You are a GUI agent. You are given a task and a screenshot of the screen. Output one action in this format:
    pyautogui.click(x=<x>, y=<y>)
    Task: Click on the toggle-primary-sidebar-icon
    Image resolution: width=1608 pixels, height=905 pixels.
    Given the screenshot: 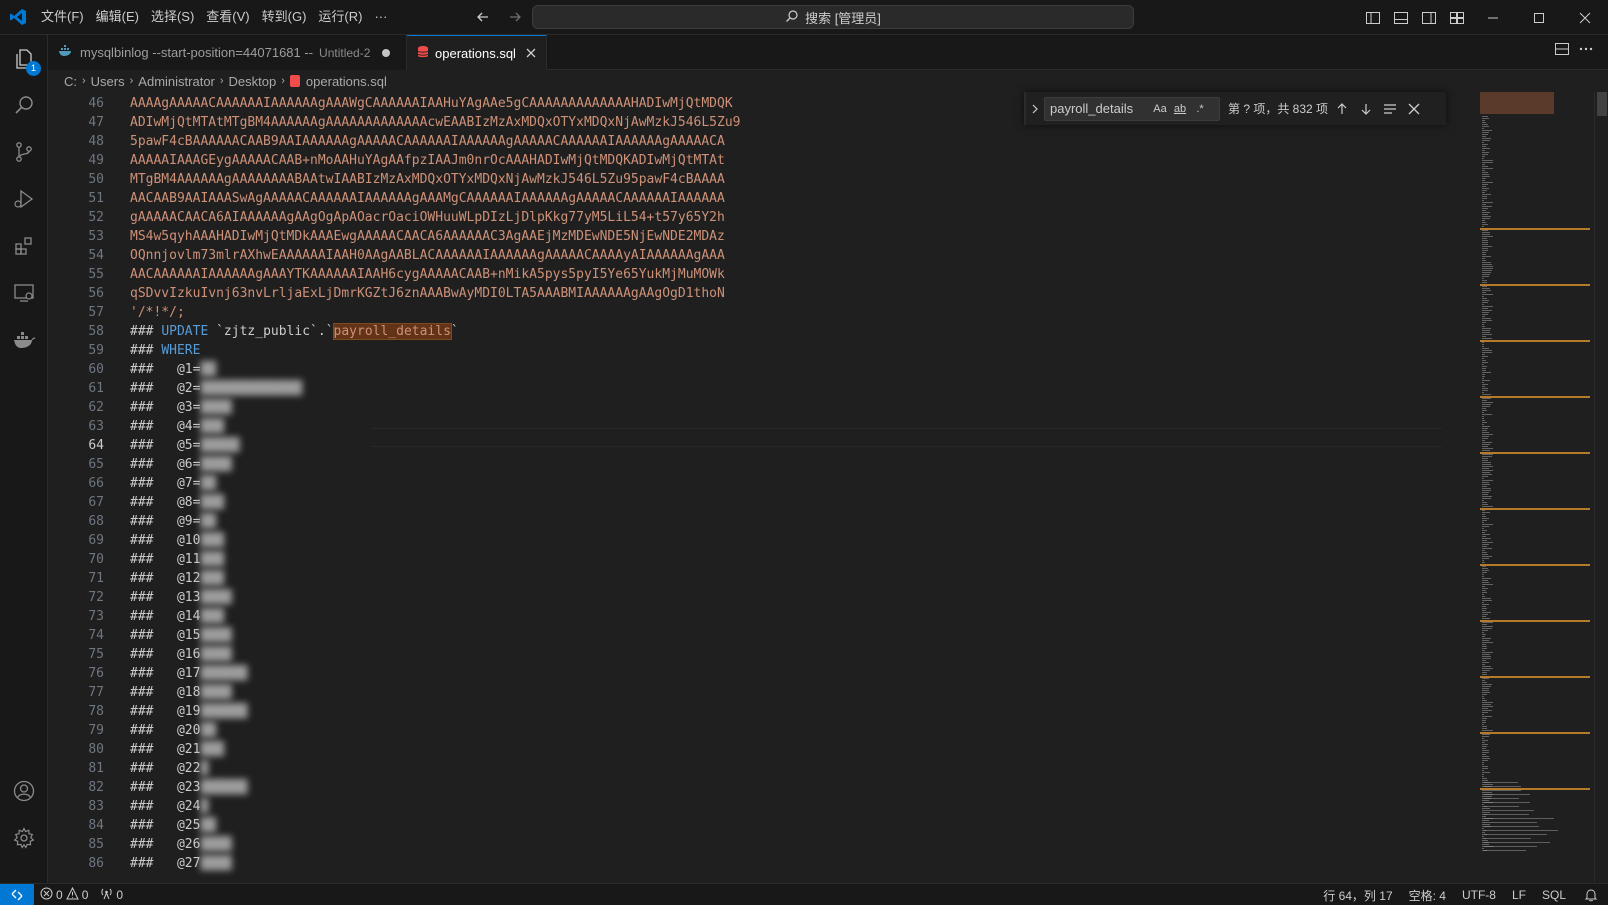 What is the action you would take?
    pyautogui.click(x=1373, y=18)
    